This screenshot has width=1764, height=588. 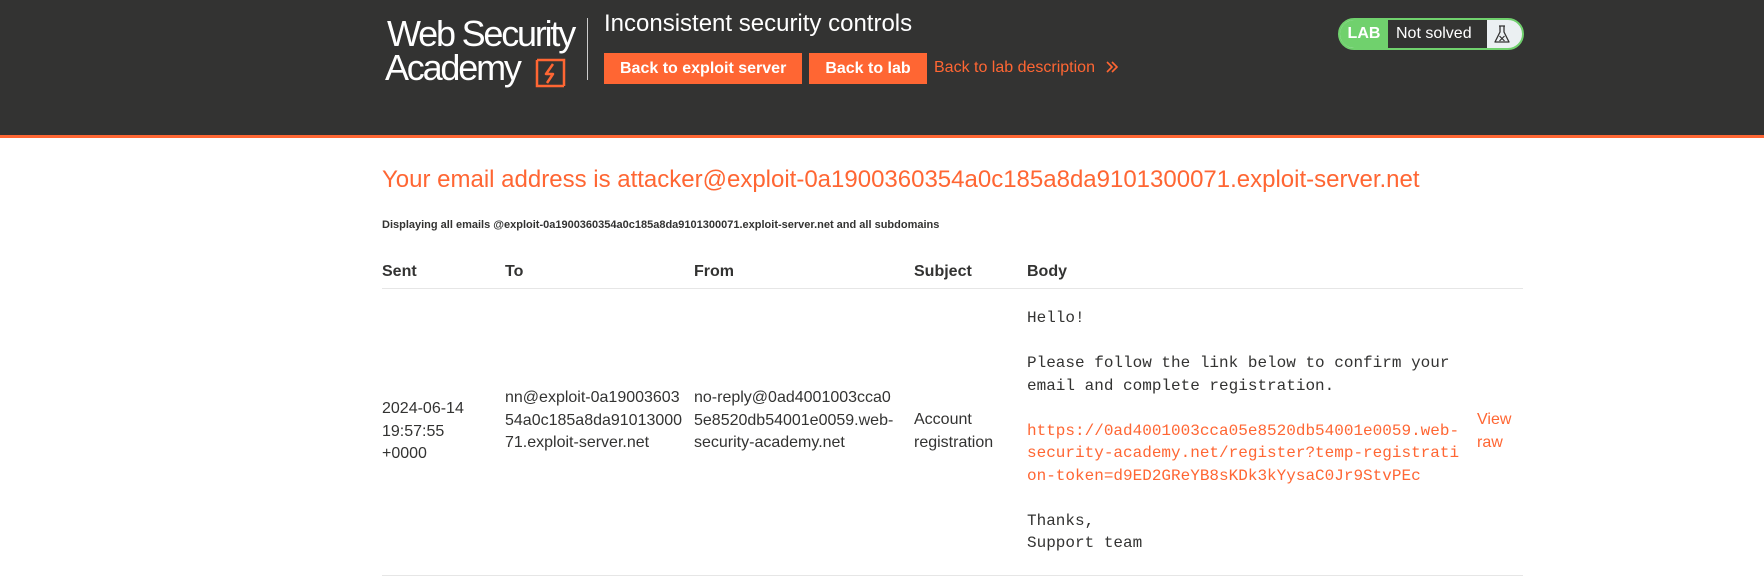 What do you see at coordinates (423, 431) in the screenshot?
I see `email-sent-cell: 2024-06-14 19:57:55 +0000` at bounding box center [423, 431].